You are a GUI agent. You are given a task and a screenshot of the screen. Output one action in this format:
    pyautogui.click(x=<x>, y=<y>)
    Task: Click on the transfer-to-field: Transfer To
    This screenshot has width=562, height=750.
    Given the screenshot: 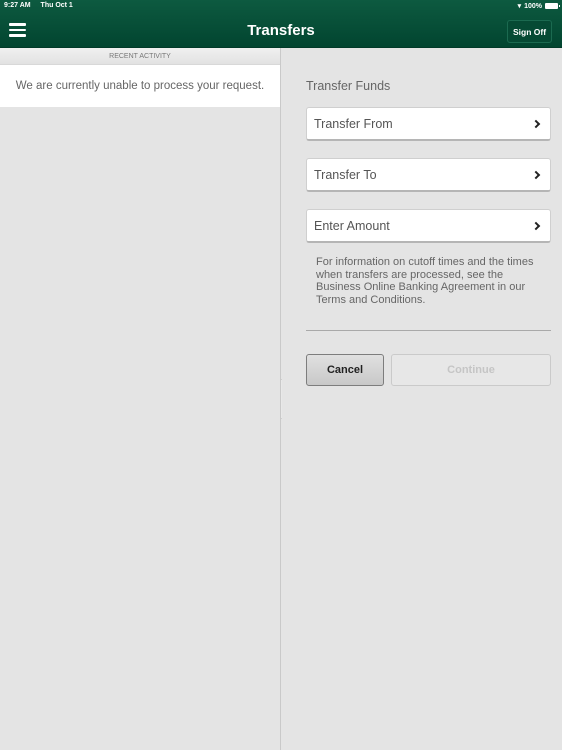 What is the action you would take?
    pyautogui.click(x=428, y=175)
    